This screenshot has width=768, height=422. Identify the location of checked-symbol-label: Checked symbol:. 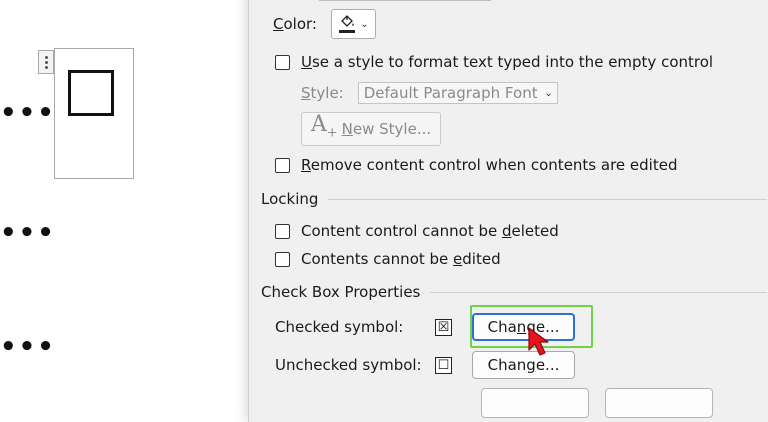
(339, 327).